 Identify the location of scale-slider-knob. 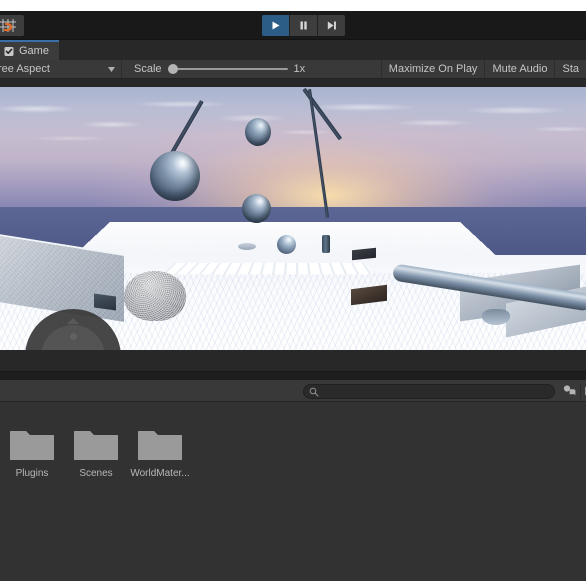
(172, 69).